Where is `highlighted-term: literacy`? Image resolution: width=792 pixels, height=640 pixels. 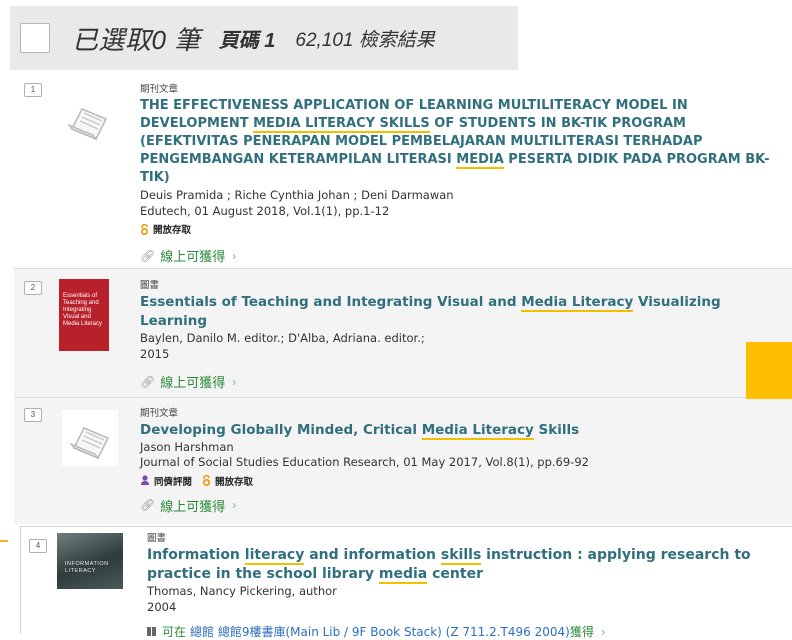
highlighted-term: literacy is located at coordinates (274, 556).